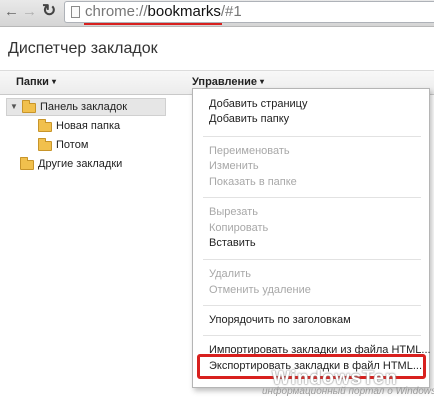  I want to click on menu-item-undo-delete: Отменить удаление, so click(311, 290).